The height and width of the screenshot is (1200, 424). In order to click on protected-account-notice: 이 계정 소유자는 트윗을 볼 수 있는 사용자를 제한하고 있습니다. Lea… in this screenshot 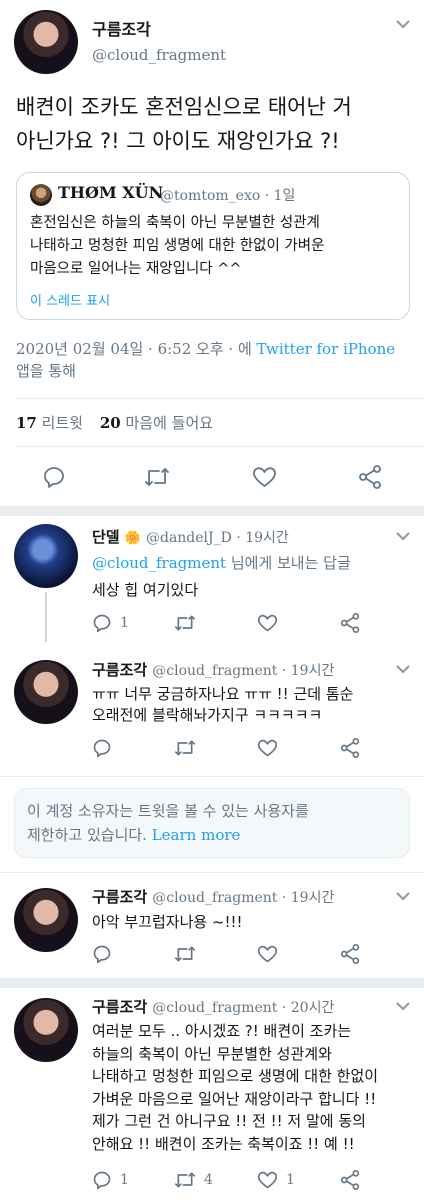, I will do `click(212, 823)`.